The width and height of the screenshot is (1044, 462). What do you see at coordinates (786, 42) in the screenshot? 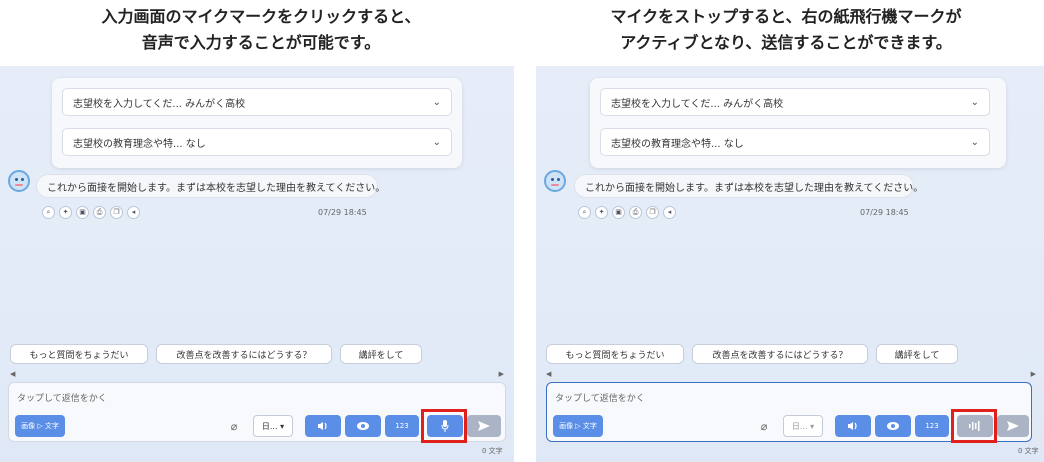
I see `right-caption-line2: アクティブとなり、送信することができます。` at bounding box center [786, 42].